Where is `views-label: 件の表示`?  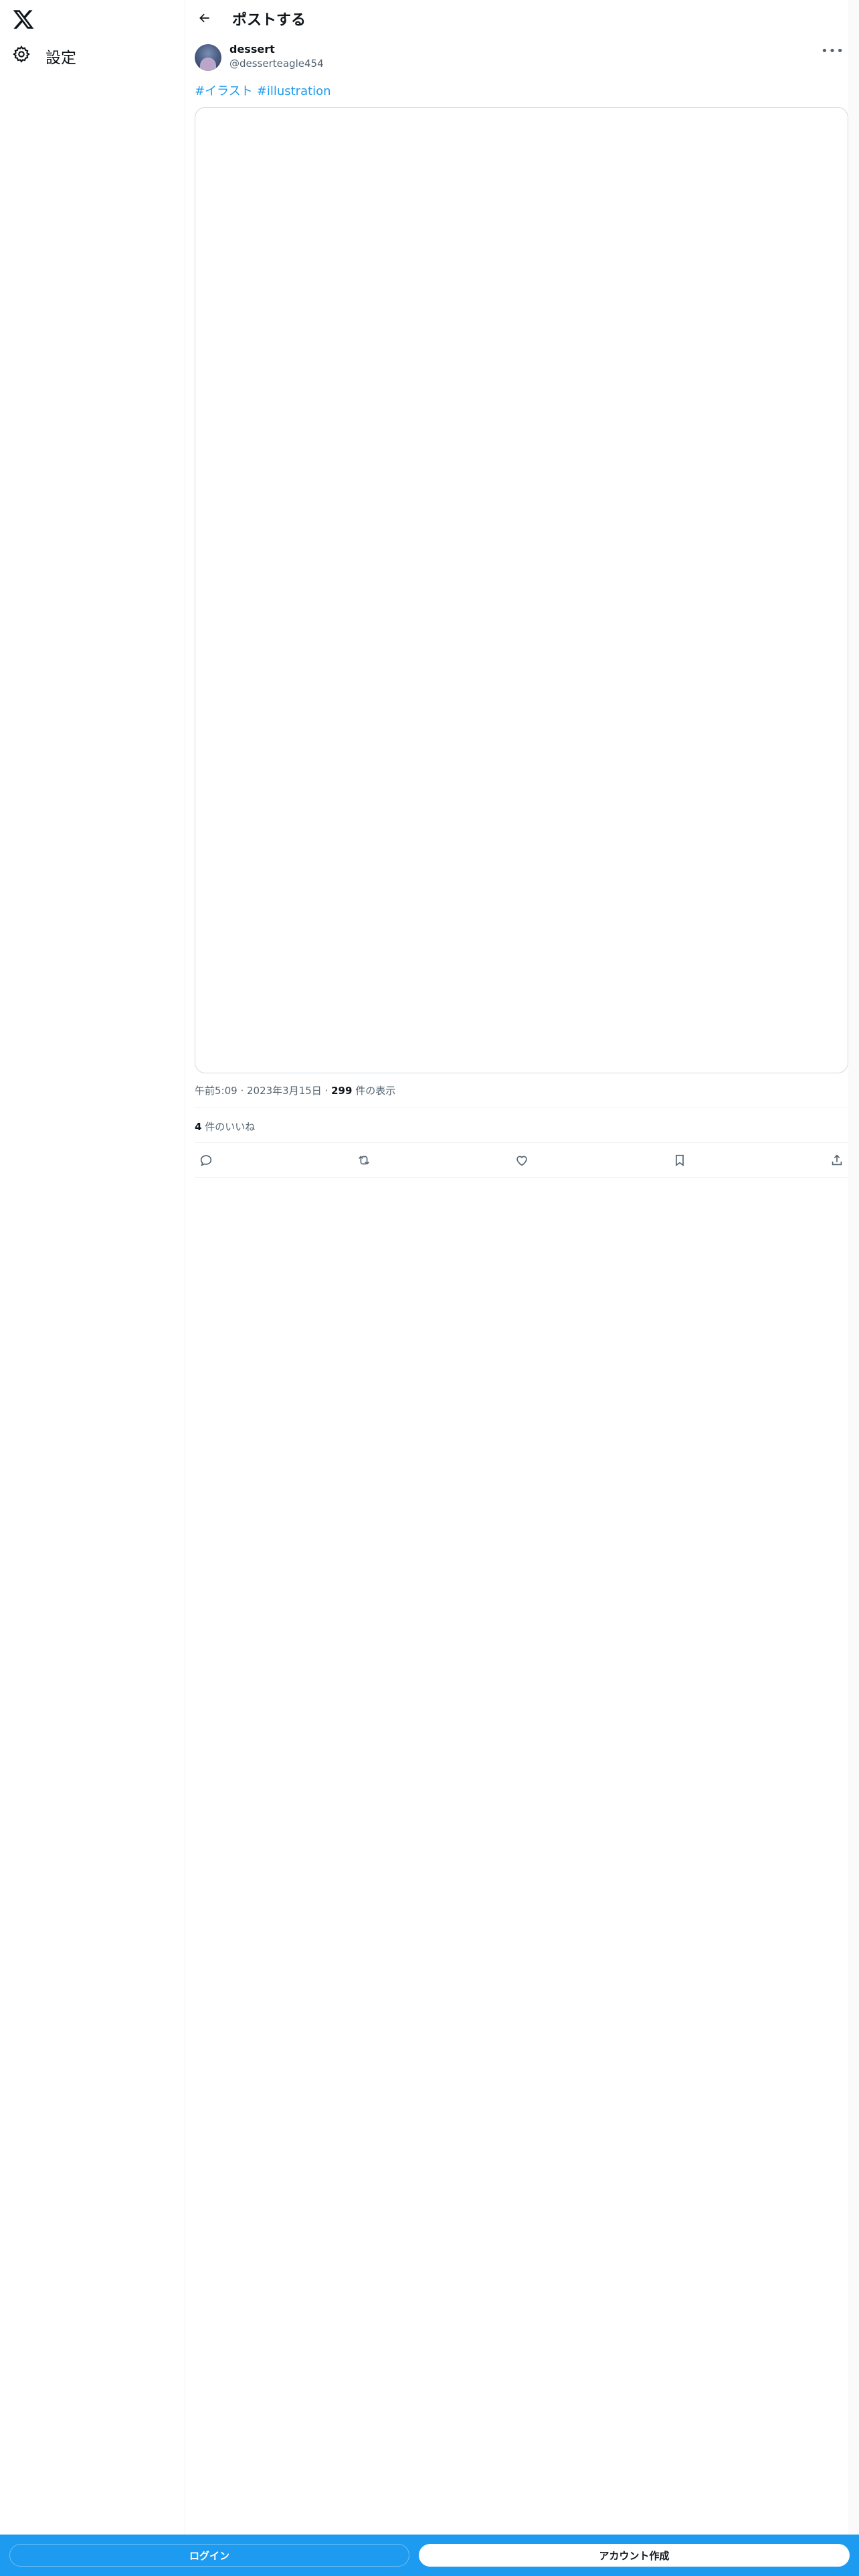
views-label: 件の表示 is located at coordinates (375, 1091).